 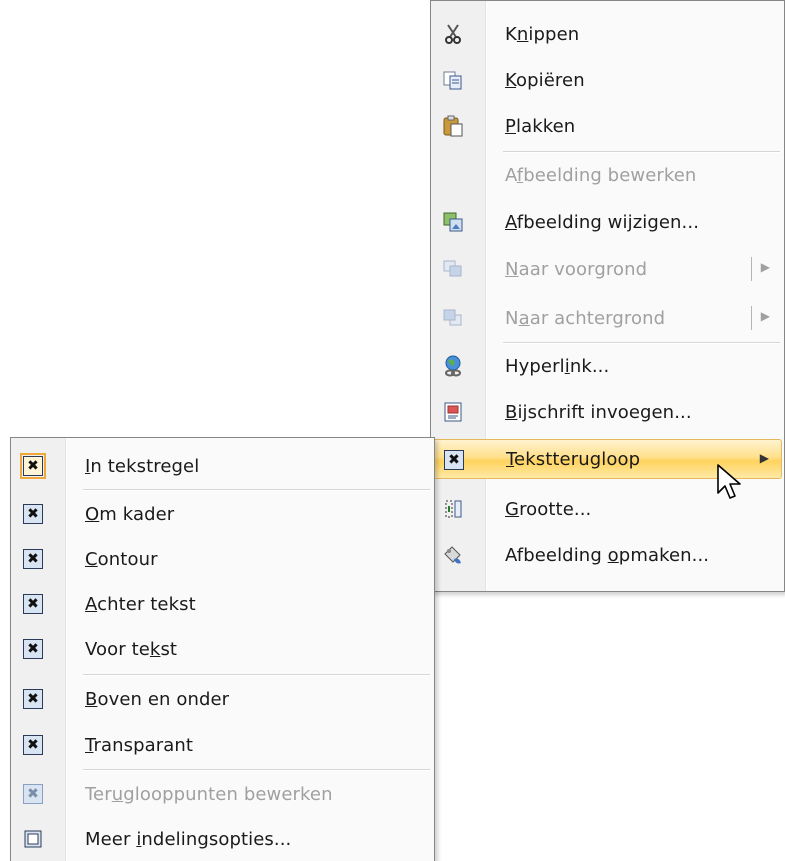 What do you see at coordinates (453, 412) in the screenshot?
I see `caption-icon` at bounding box center [453, 412].